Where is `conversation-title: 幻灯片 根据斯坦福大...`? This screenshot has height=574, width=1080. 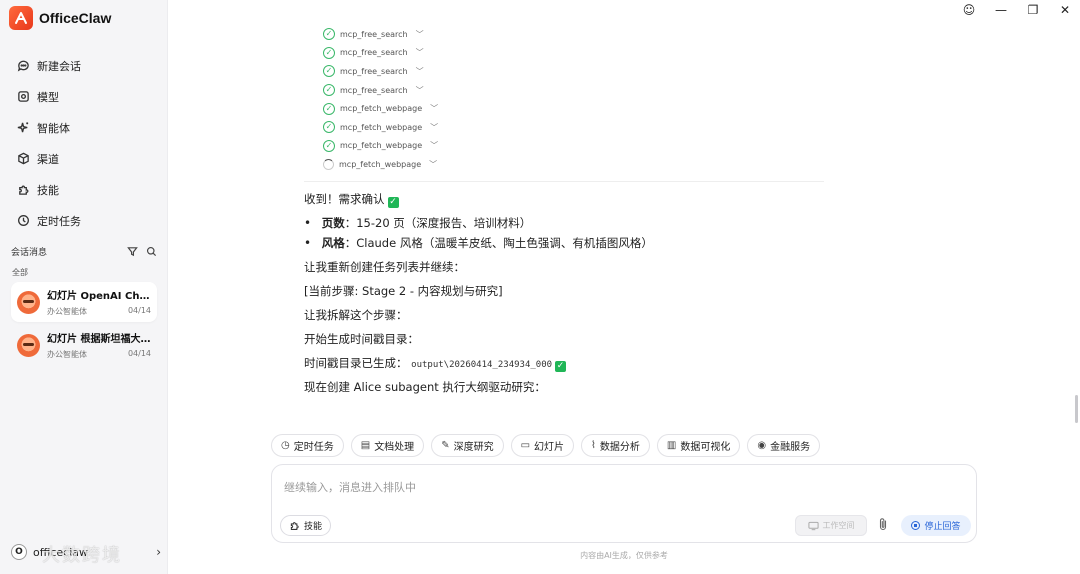
conversation-title: 幻灯片 根据斯坦福大... is located at coordinates (99, 339).